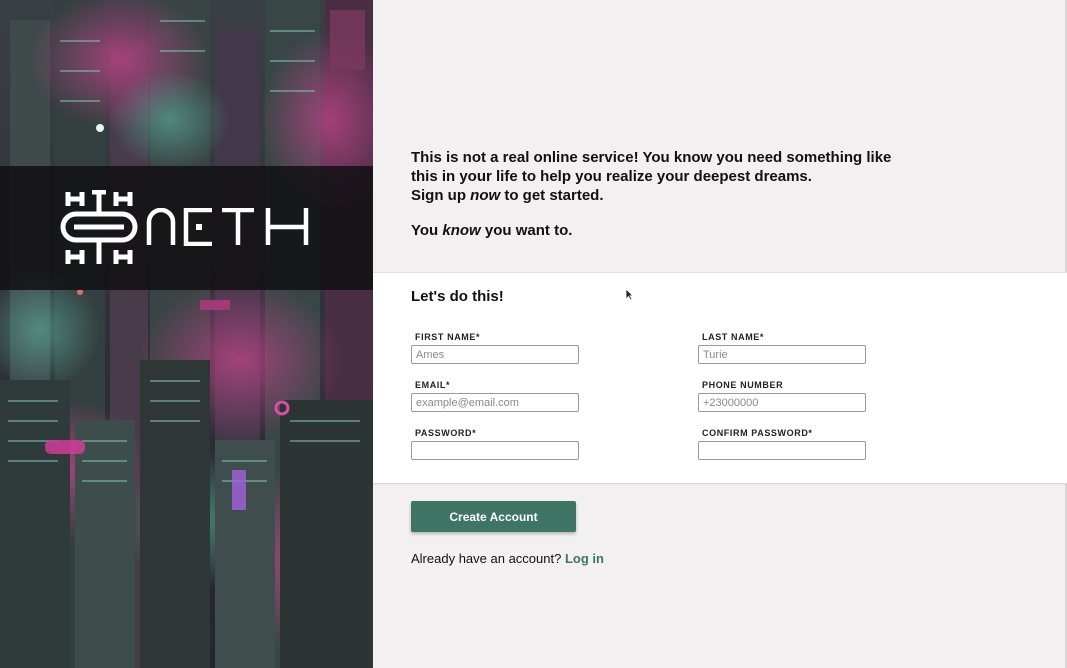  I want to click on phone-group: PHONE NUMBER, so click(783, 396).